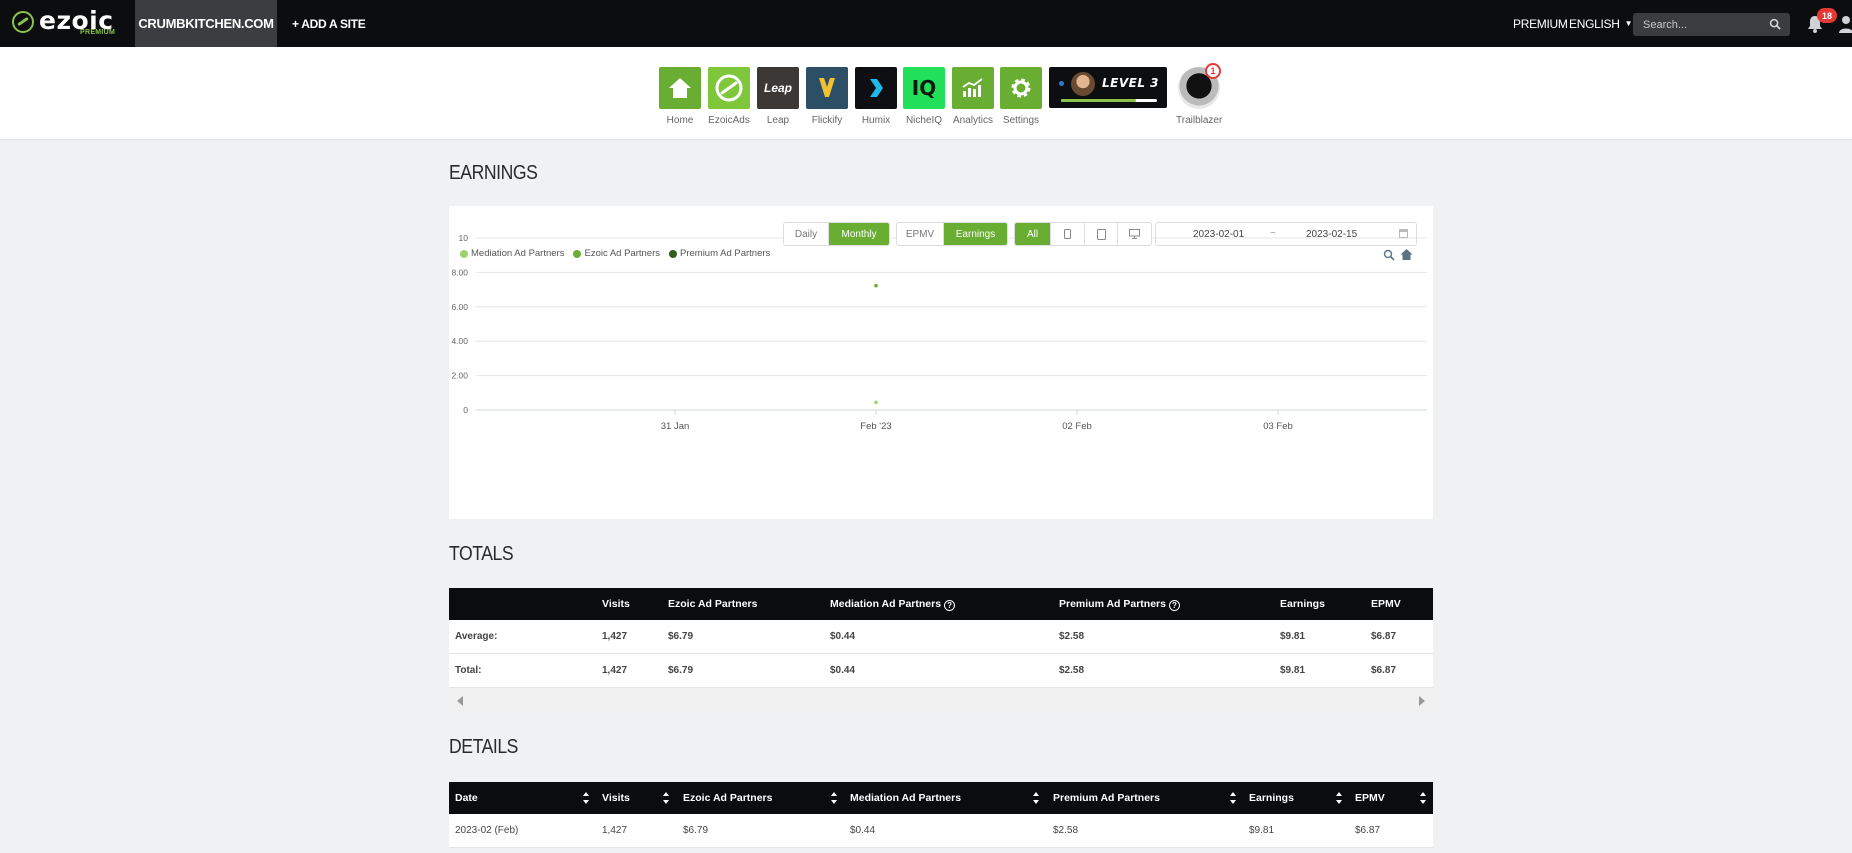  Describe the element at coordinates (518, 253) in the screenshot. I see `legend-label: Mediation Ad Partners` at that location.